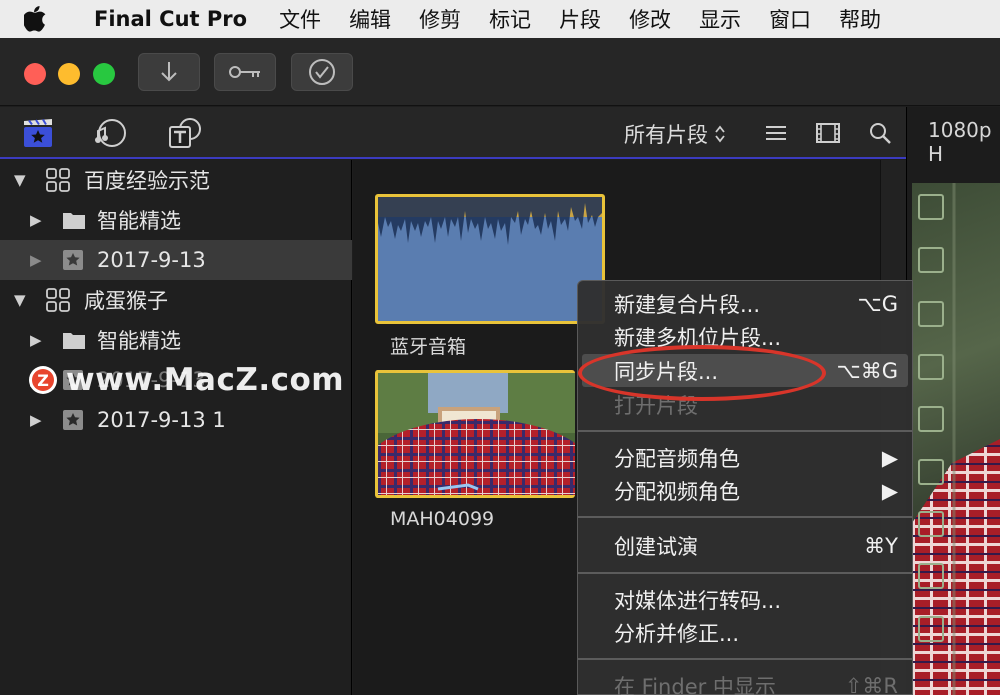 Image resolution: width=1000 pixels, height=695 pixels. Describe the element at coordinates (176, 300) in the screenshot. I see `sidebar-library-xiandan: ▼ 咸蛋猴子` at that location.